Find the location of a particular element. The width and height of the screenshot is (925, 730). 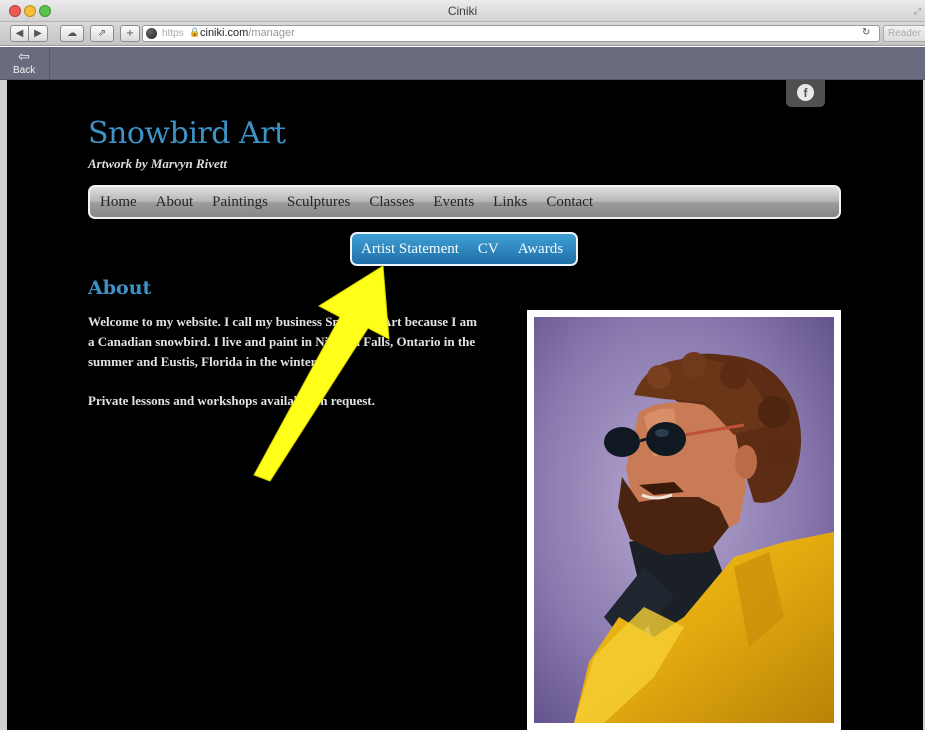

right-triangle-icon: ▶ is located at coordinates (38, 33).